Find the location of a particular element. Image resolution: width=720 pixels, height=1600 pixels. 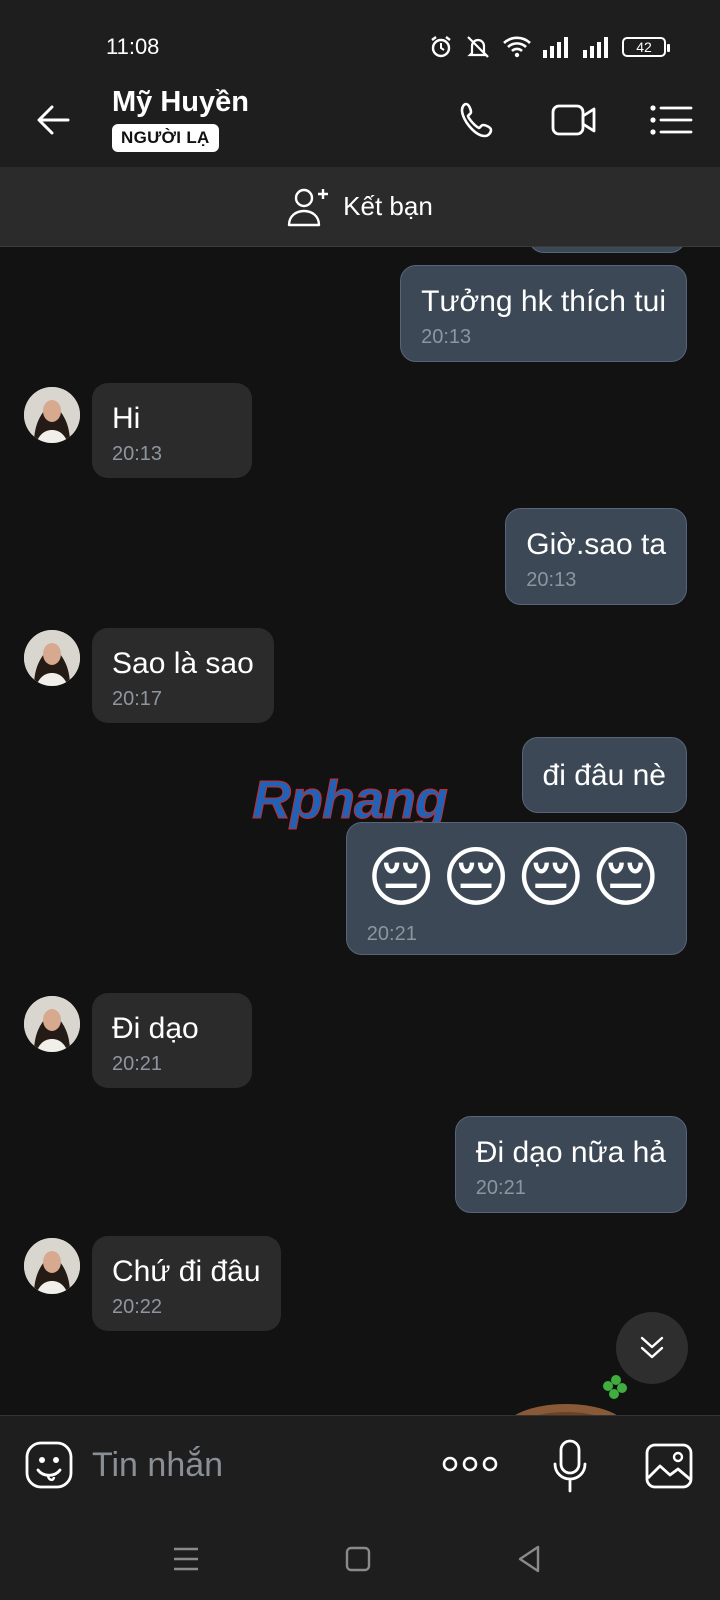

image-icon is located at coordinates (669, 1466).